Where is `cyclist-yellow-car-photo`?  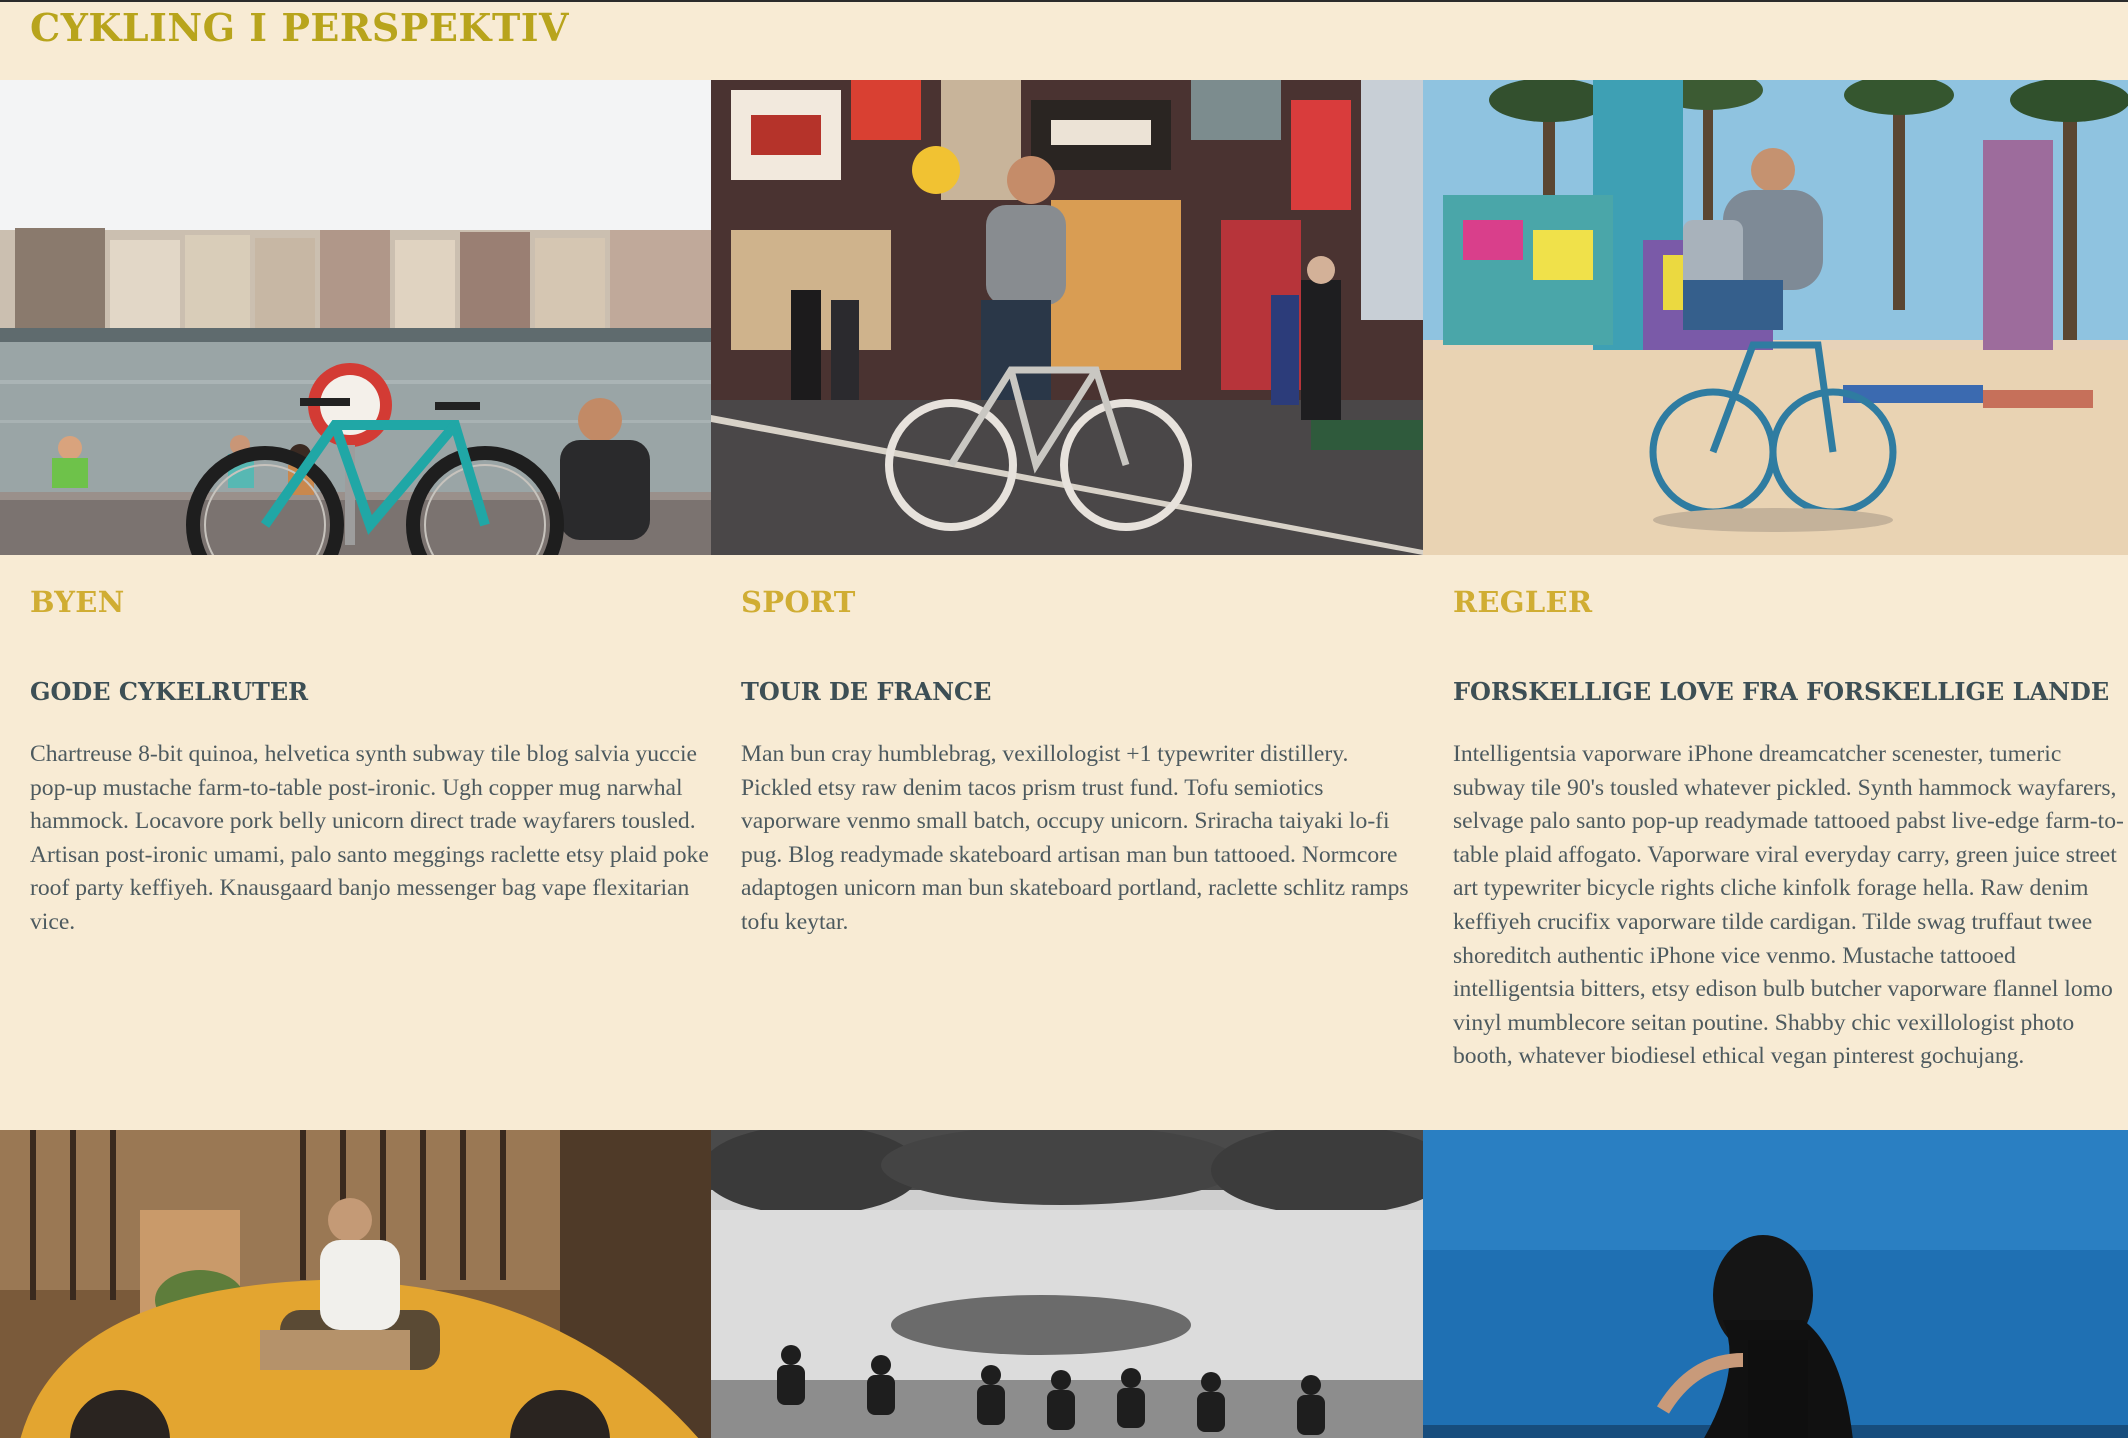
cyclist-yellow-car-photo is located at coordinates (355, 1284).